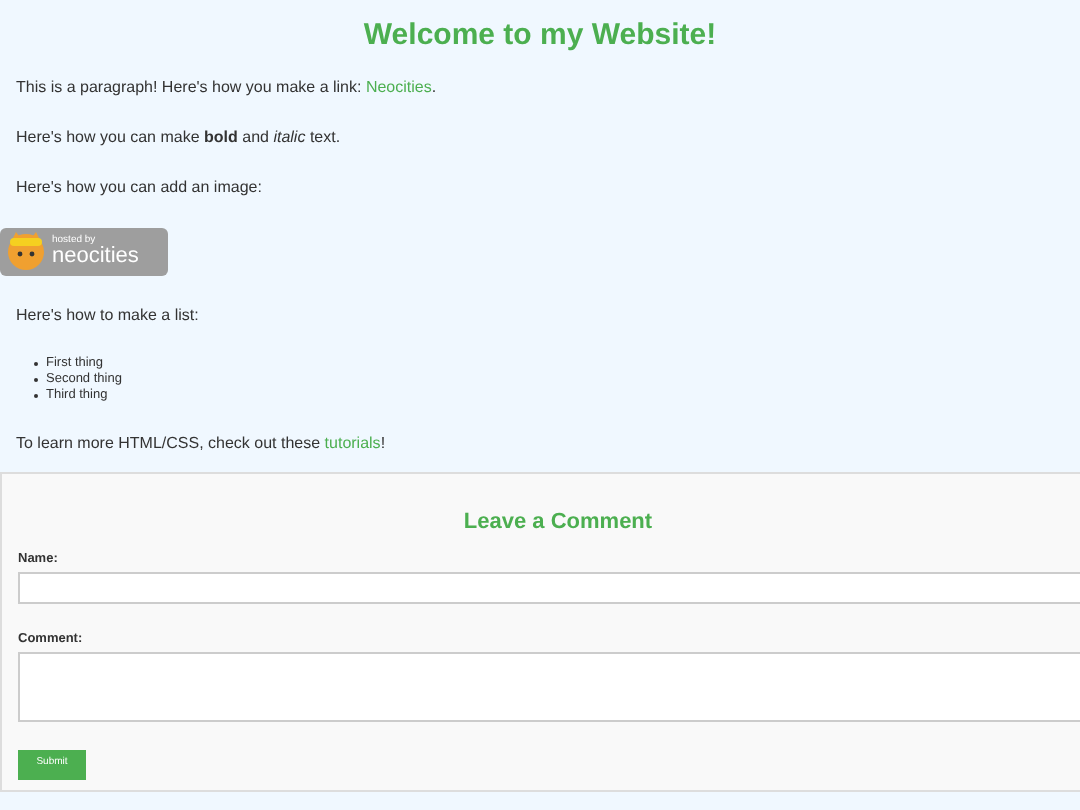 The width and height of the screenshot is (1080, 810). I want to click on paragraph: Here's how you can make bold and italic text., so click(179, 138).